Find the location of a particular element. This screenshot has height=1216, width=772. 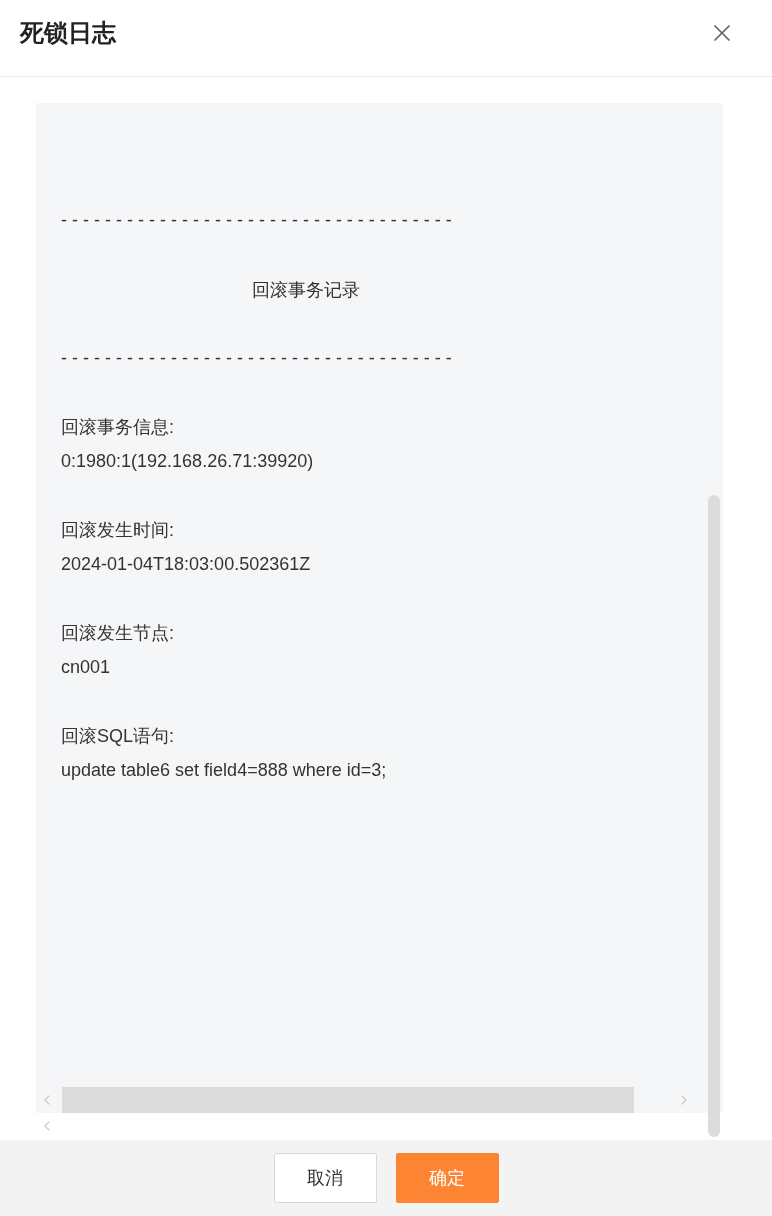

field-value: 2024-01-04T18:03:00.502361Z is located at coordinates (186, 564).